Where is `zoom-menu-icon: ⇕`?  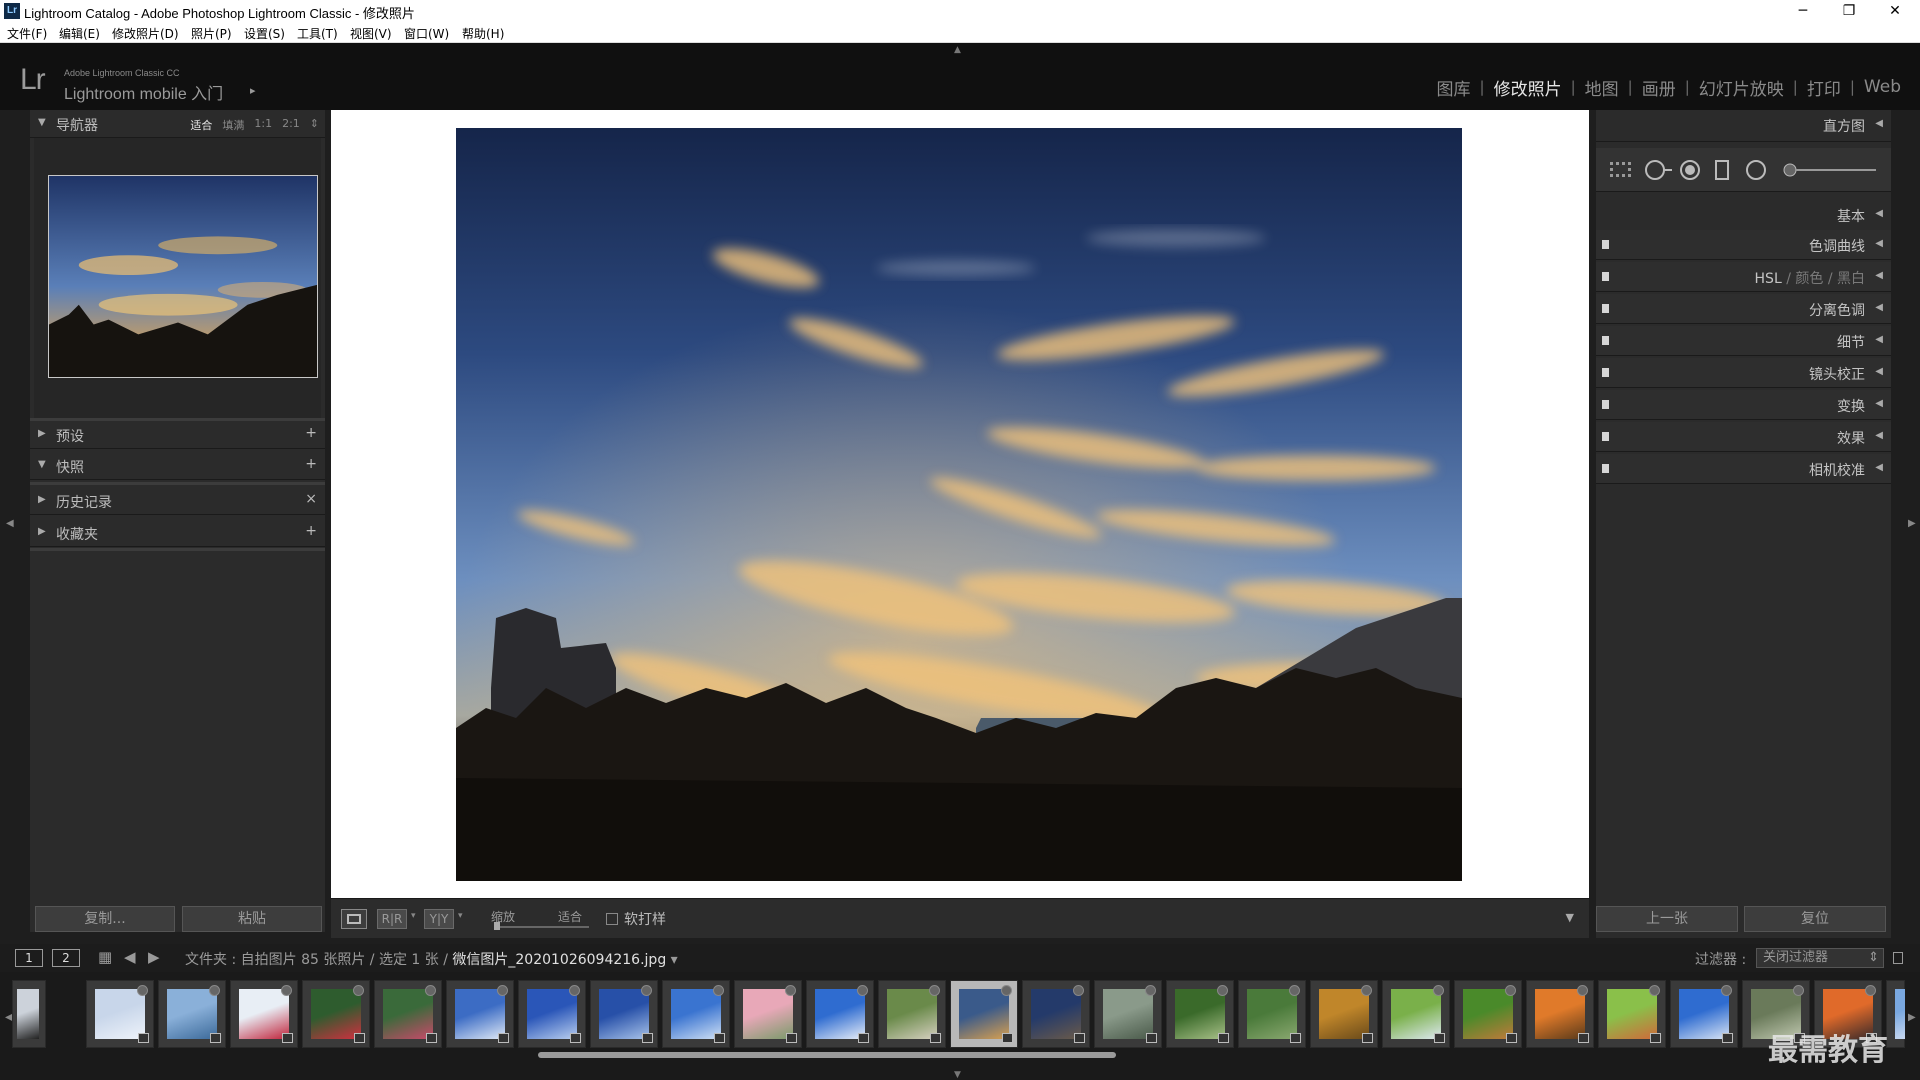
zoom-menu-icon: ⇕ is located at coordinates (314, 125).